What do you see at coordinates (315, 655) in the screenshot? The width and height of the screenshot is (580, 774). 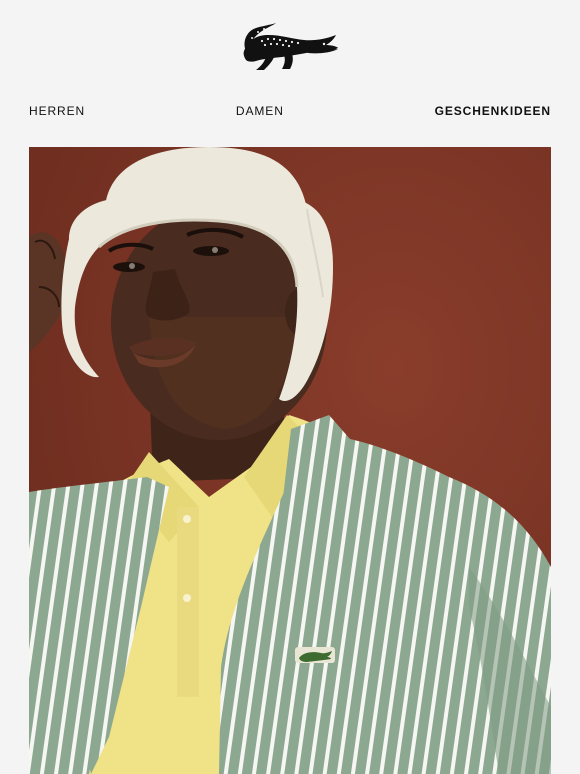 I see `crocodile-badge-icon` at bounding box center [315, 655].